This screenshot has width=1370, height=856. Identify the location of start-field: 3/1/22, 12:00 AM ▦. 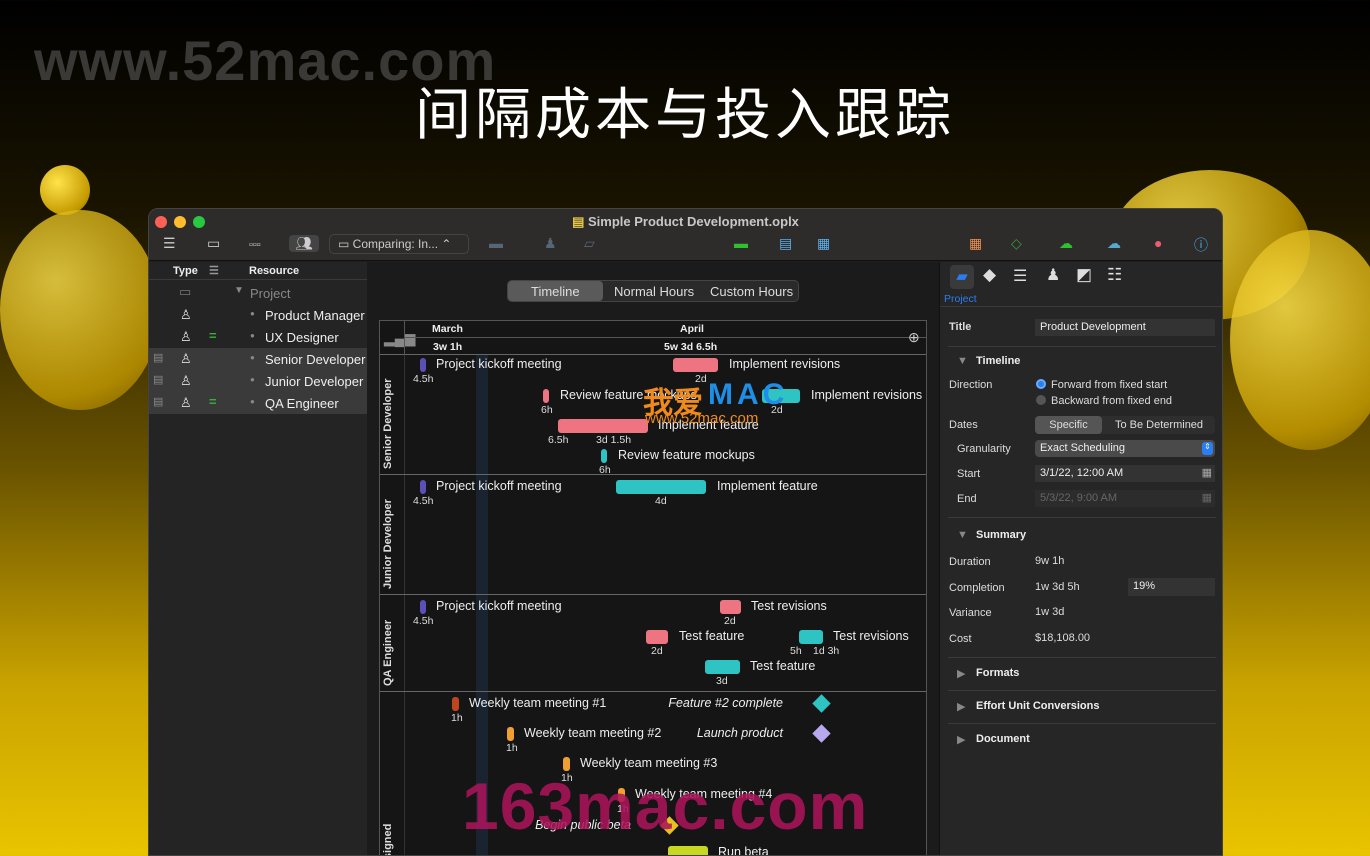
(1125, 473).